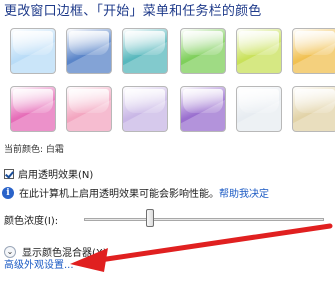  I want to click on color-swatch-sea, so click(145, 51).